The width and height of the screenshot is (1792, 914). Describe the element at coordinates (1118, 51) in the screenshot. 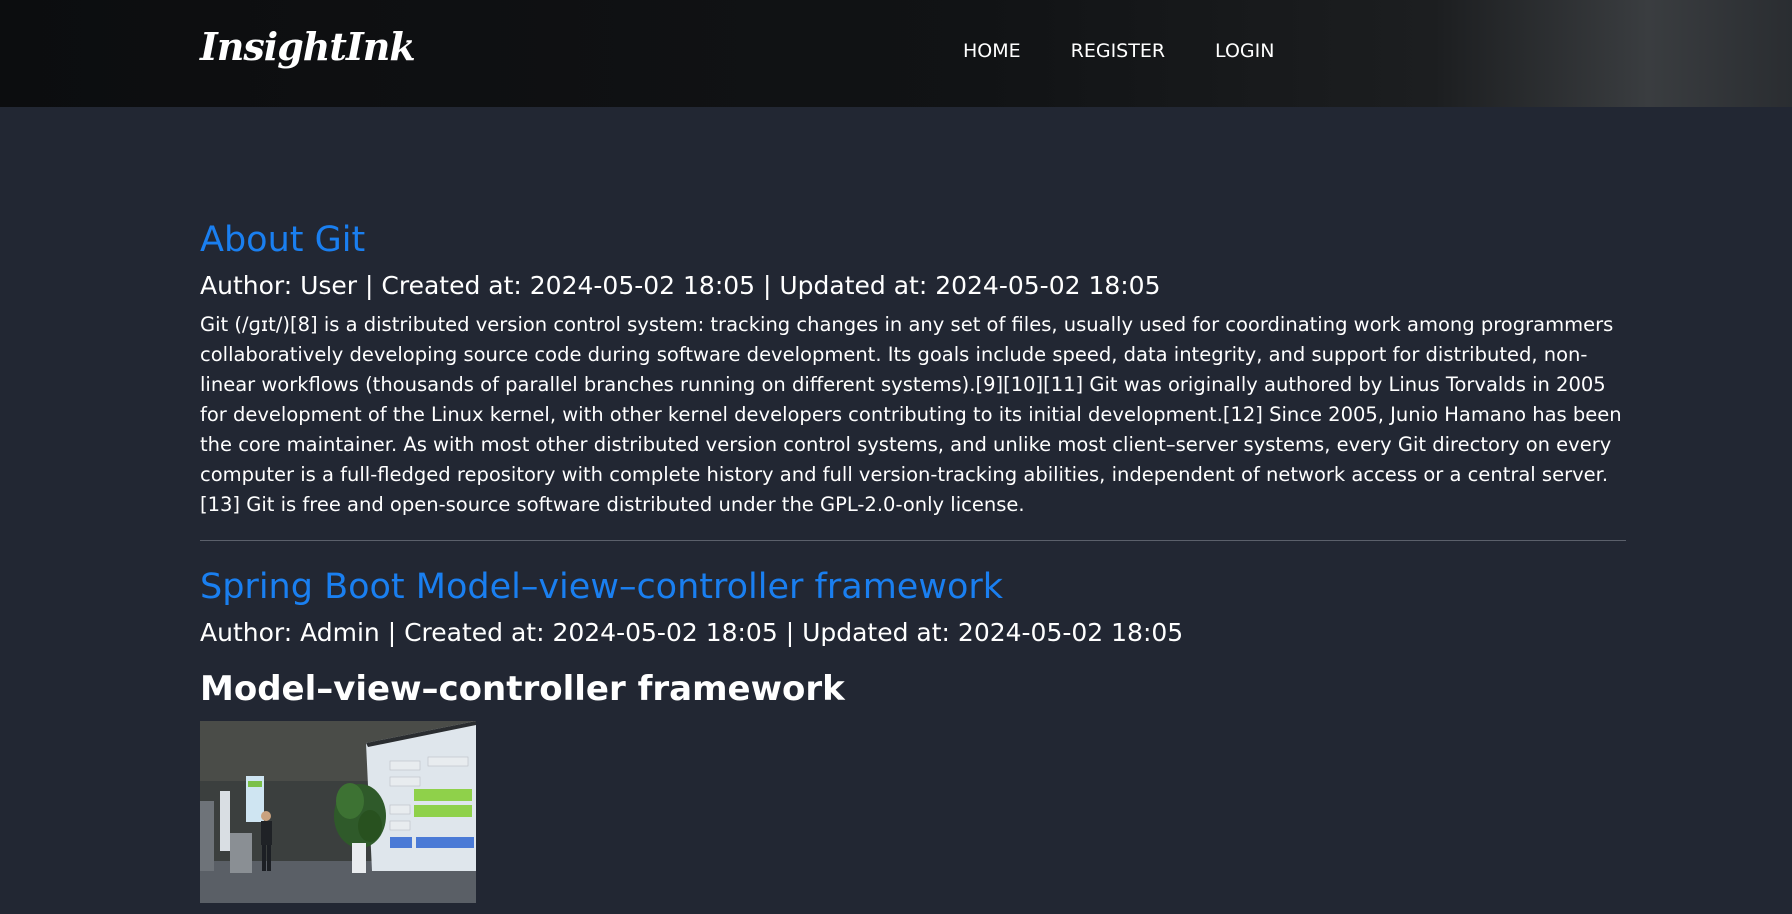

I see `nav-register-link: REGISTER` at that location.